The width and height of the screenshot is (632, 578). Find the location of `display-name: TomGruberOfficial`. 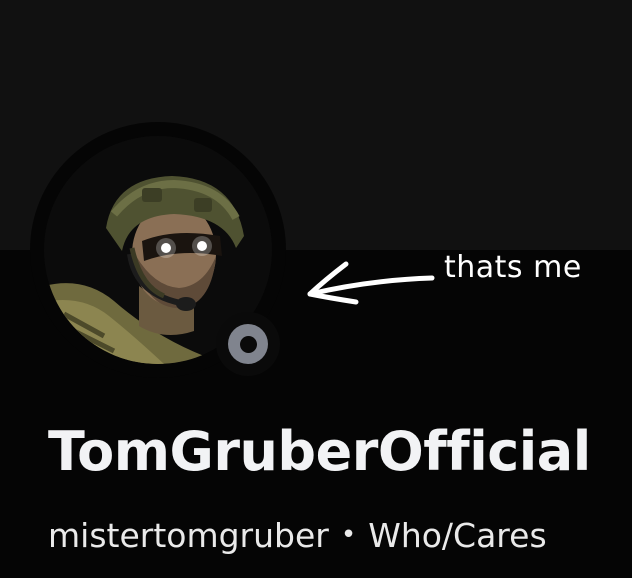

display-name: TomGruberOfficial is located at coordinates (319, 451).